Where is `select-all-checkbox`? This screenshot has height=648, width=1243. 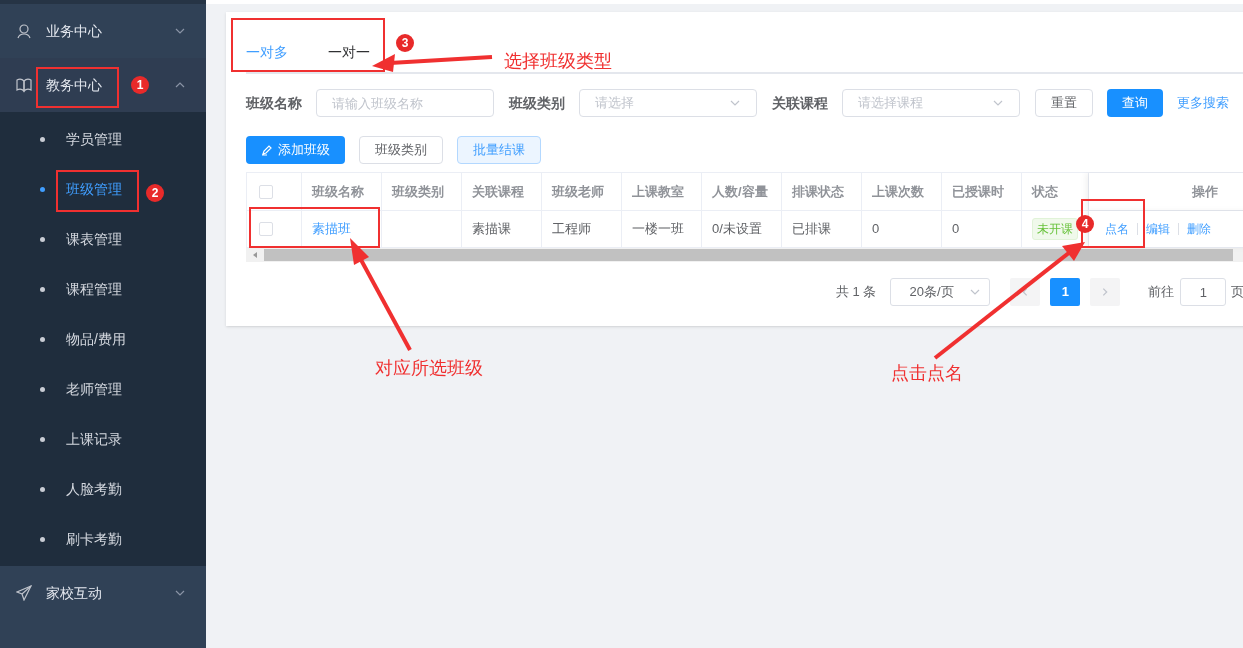
select-all-checkbox is located at coordinates (266, 191).